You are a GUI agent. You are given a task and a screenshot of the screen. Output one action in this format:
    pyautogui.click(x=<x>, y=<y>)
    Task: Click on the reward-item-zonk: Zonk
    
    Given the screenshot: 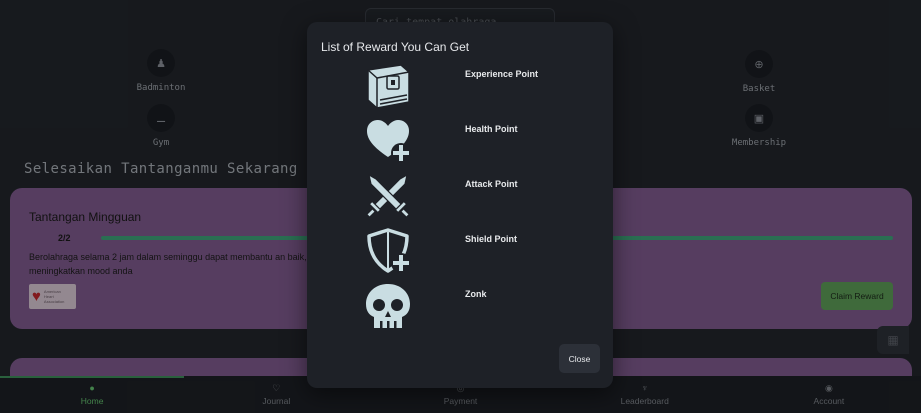 What is the action you would take?
    pyautogui.click(x=460, y=307)
    